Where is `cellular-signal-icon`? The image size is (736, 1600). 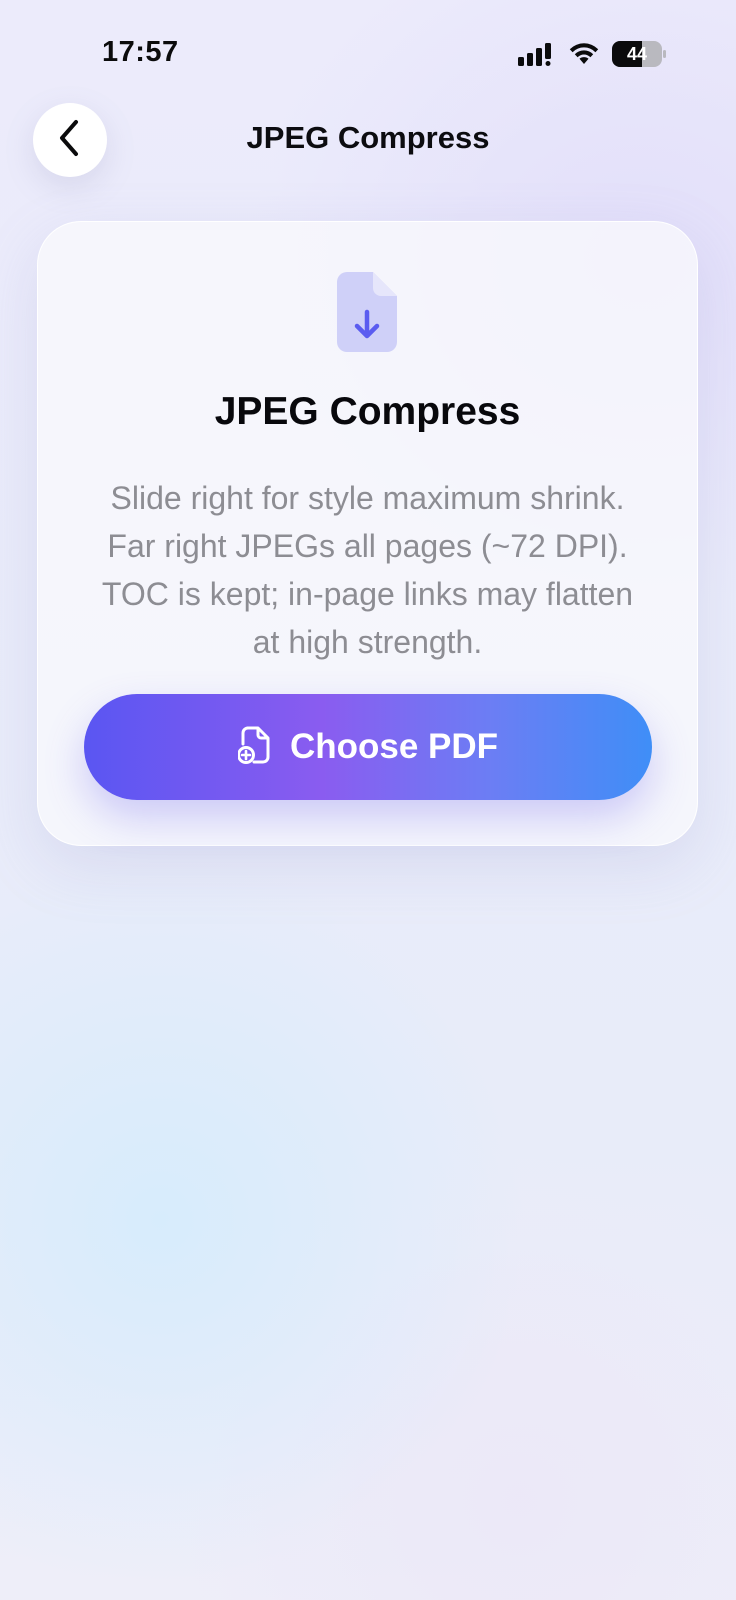 cellular-signal-icon is located at coordinates (537, 54).